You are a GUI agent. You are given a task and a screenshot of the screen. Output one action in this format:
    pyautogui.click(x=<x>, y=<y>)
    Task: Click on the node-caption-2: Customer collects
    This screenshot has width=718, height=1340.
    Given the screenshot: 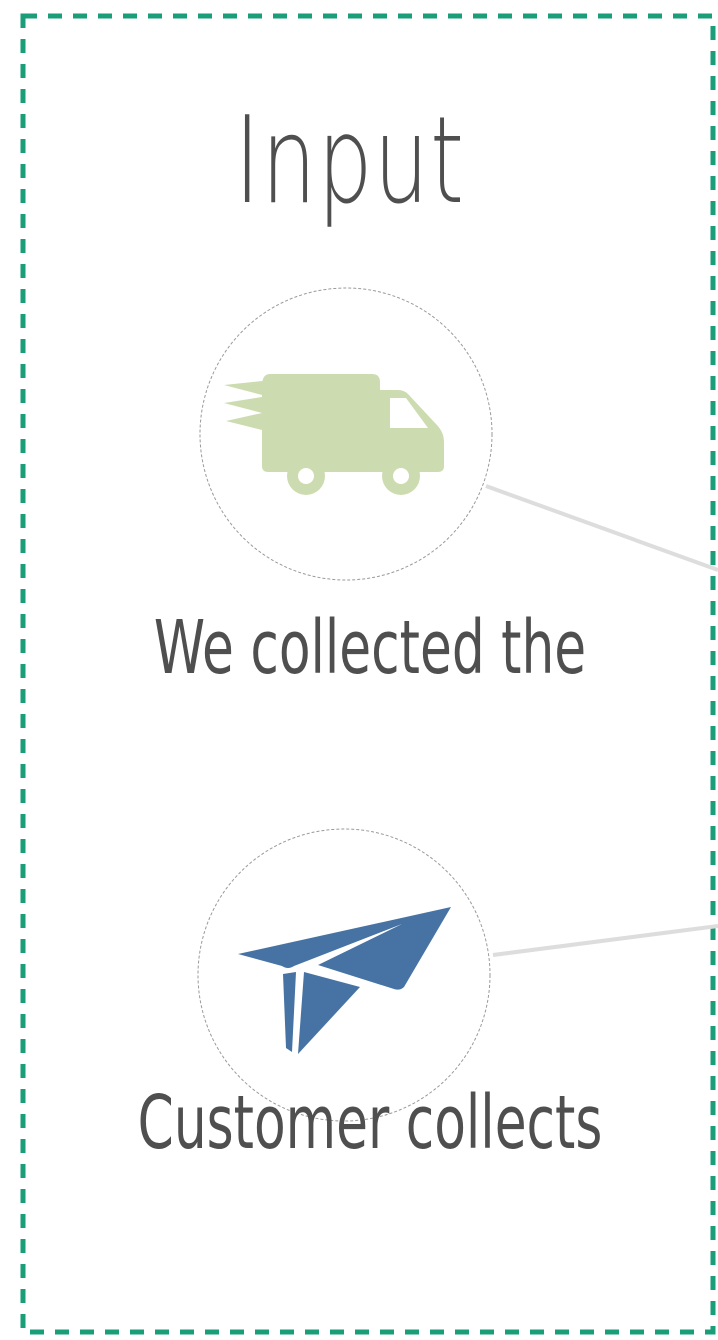 What is the action you would take?
    pyautogui.click(x=370, y=1123)
    